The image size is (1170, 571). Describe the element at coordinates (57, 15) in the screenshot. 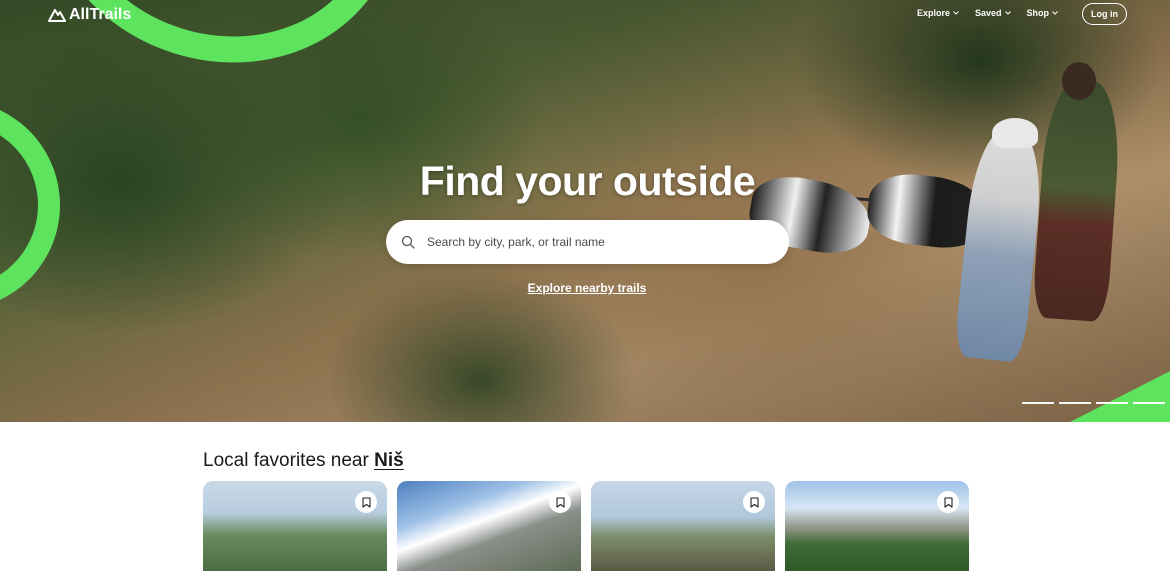

I see `mountain-logo-icon` at that location.